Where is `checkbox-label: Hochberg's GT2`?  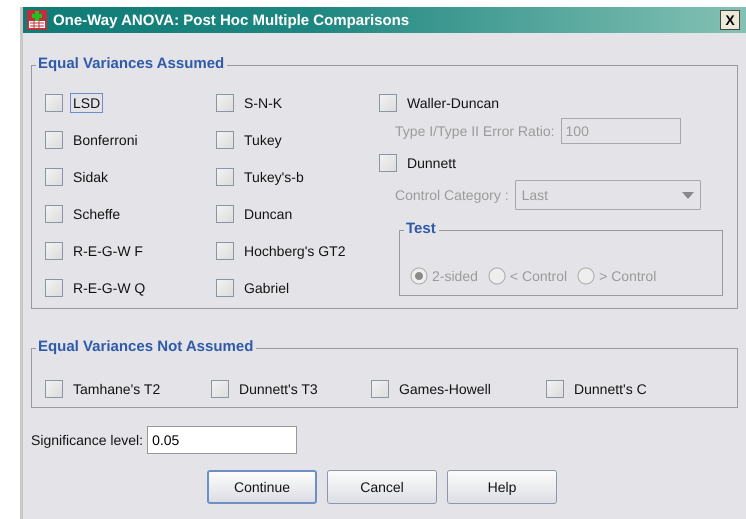
checkbox-label: Hochberg's GT2 is located at coordinates (294, 251).